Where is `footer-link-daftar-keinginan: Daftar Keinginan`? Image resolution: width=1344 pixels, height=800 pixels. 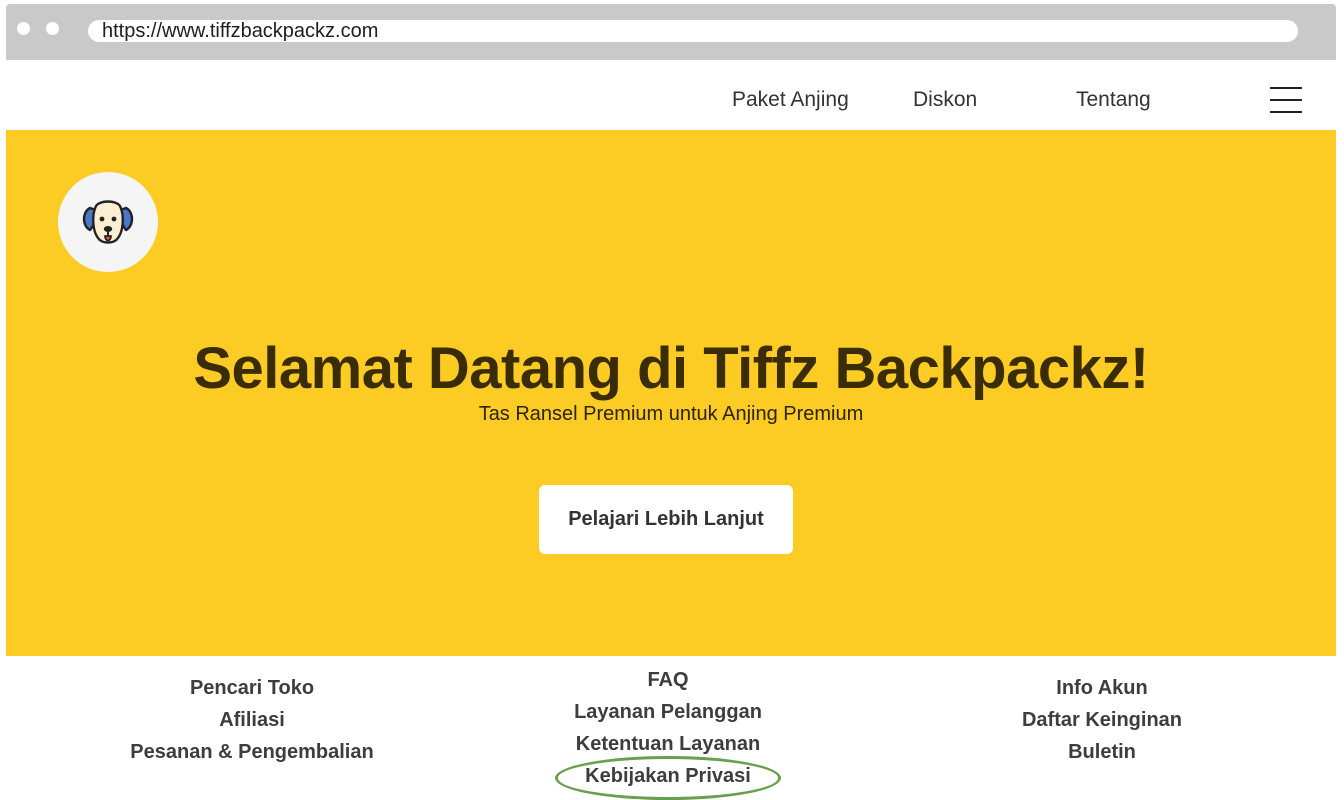
footer-link-daftar-keinginan: Daftar Keinginan is located at coordinates (1102, 720).